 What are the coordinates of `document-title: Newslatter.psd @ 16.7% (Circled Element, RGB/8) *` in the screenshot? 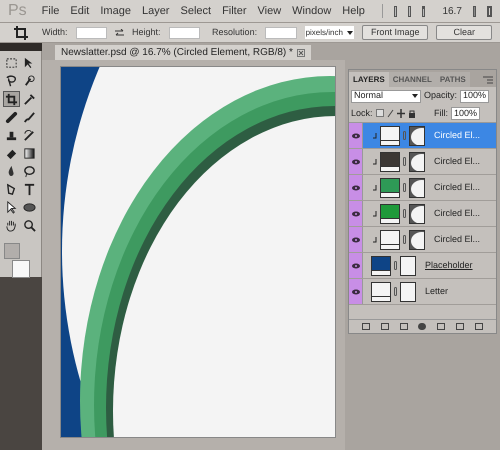 It's located at (177, 53).